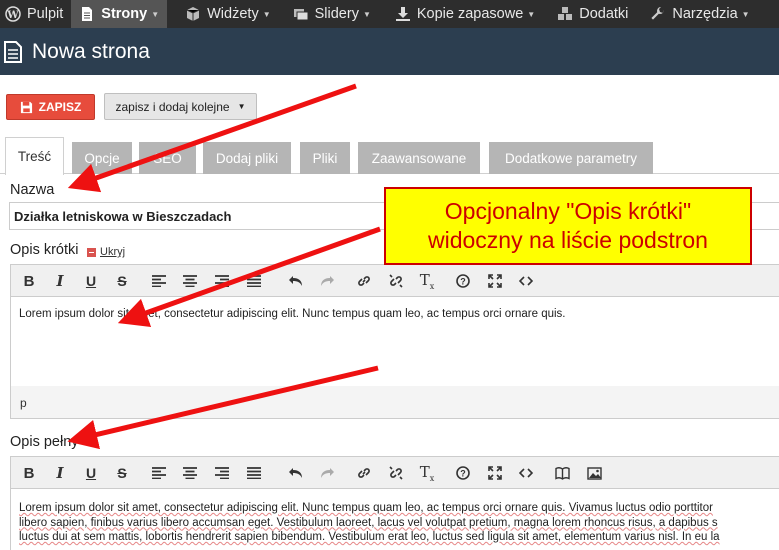 This screenshot has width=779, height=550. I want to click on element-path: p, so click(23, 403).